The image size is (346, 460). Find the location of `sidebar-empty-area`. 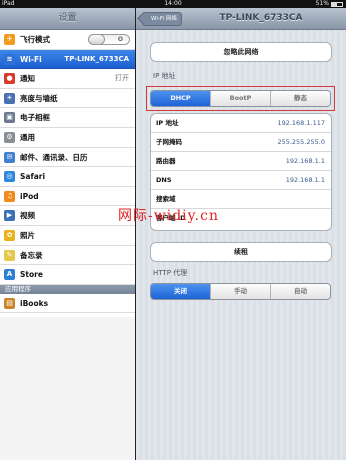

sidebar-empty-area is located at coordinates (67, 388).